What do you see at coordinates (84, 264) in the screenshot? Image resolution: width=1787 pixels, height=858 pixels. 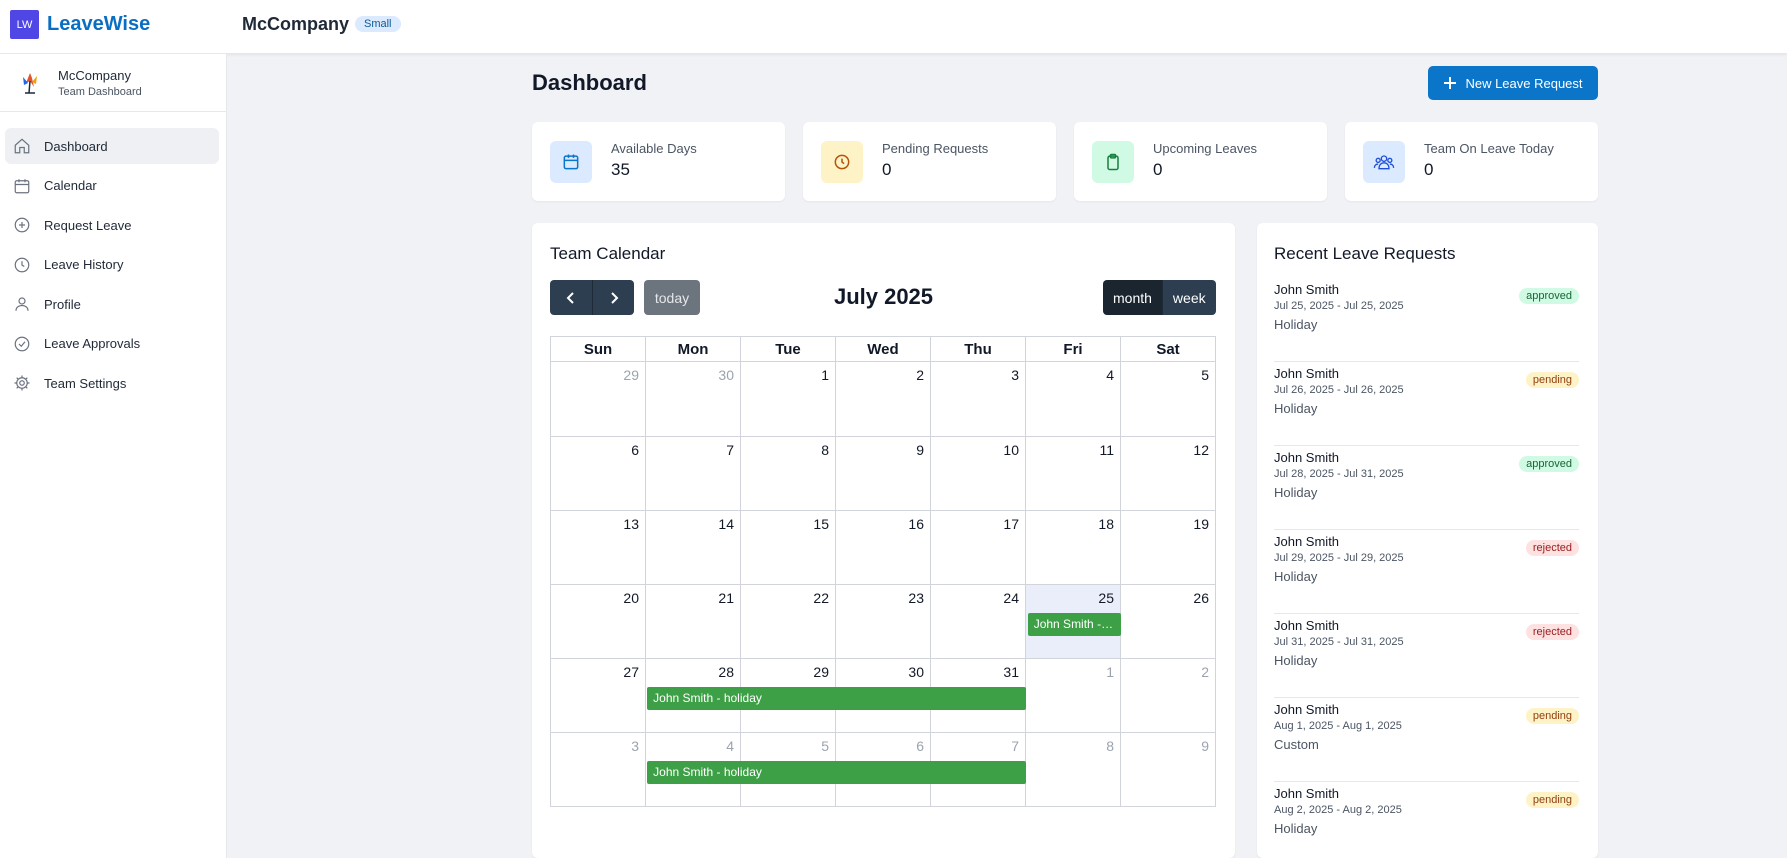 I see `sidebar-item-label: Leave History` at bounding box center [84, 264].